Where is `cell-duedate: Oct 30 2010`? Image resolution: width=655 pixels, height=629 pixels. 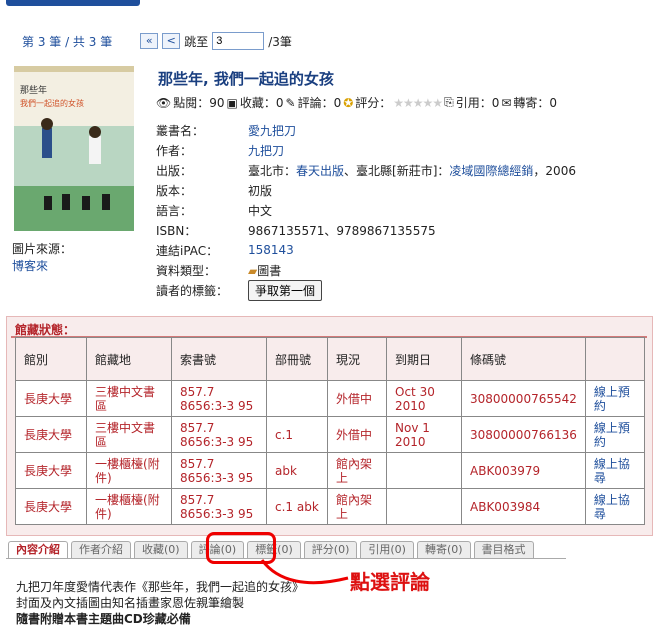
cell-duedate: Oct 30 2010 is located at coordinates (424, 398).